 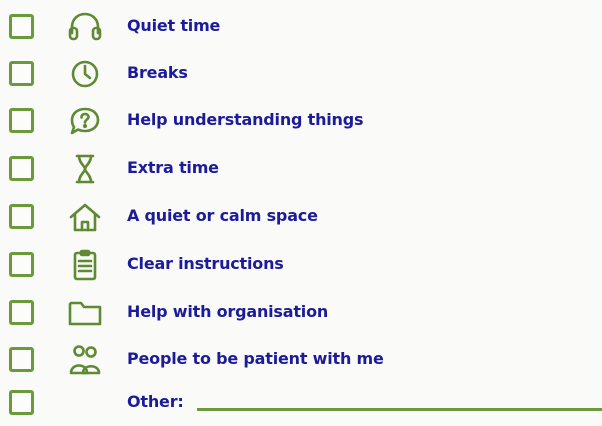 I want to click on checklist-item-quiet-time: Quiet time, so click(x=301, y=26).